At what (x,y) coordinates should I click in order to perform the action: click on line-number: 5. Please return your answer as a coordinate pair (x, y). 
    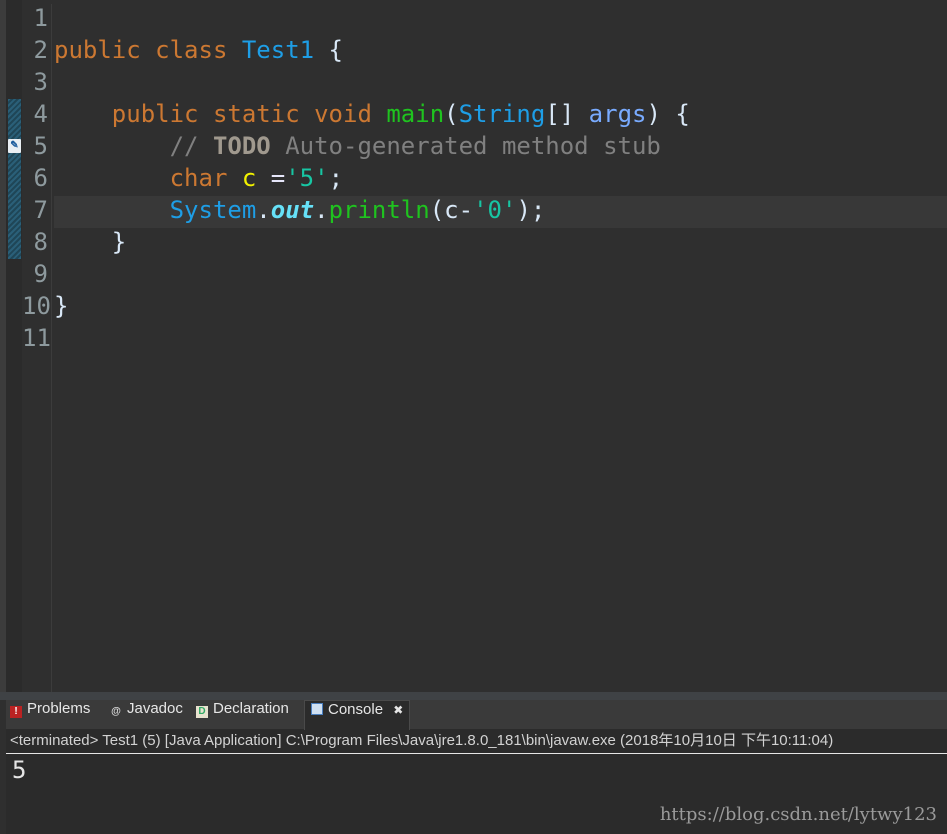
    Looking at the image, I should click on (40, 146).